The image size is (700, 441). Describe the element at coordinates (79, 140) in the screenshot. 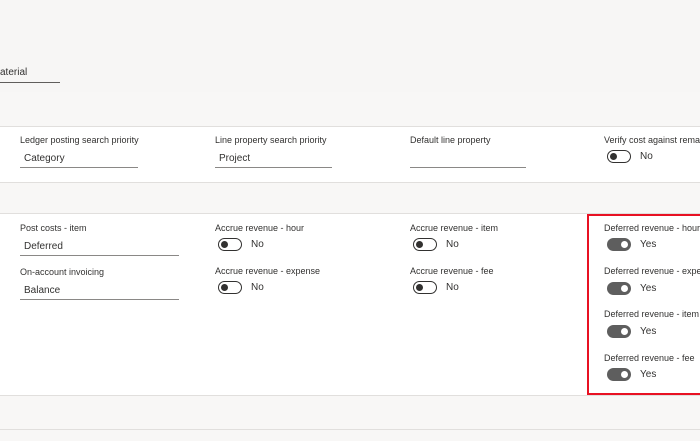

I see `ledger-posting-search-priority-label: Ledger posting search priority` at that location.